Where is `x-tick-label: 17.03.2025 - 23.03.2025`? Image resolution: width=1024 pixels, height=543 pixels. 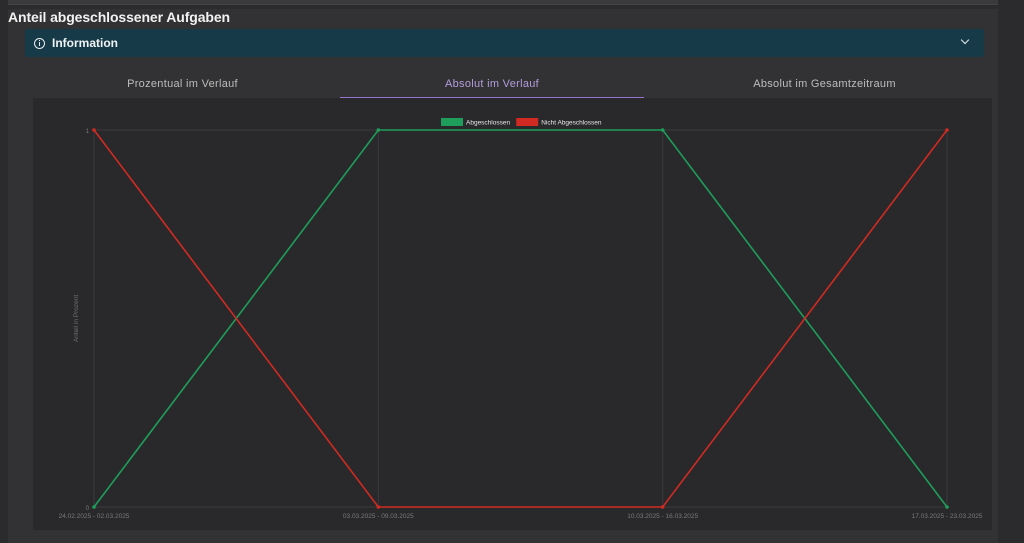 x-tick-label: 17.03.2025 - 23.03.2025 is located at coordinates (947, 516).